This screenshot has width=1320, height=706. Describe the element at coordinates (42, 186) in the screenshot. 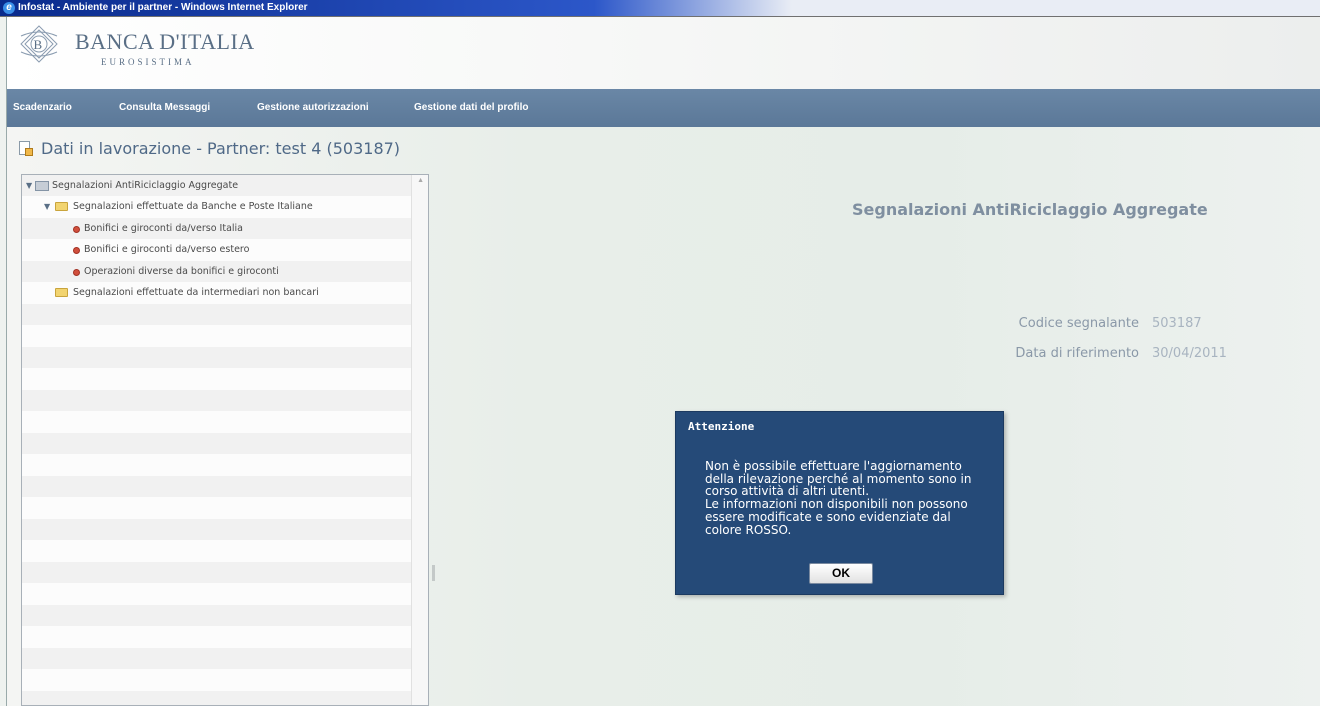

I see `root-folder-icon` at that location.